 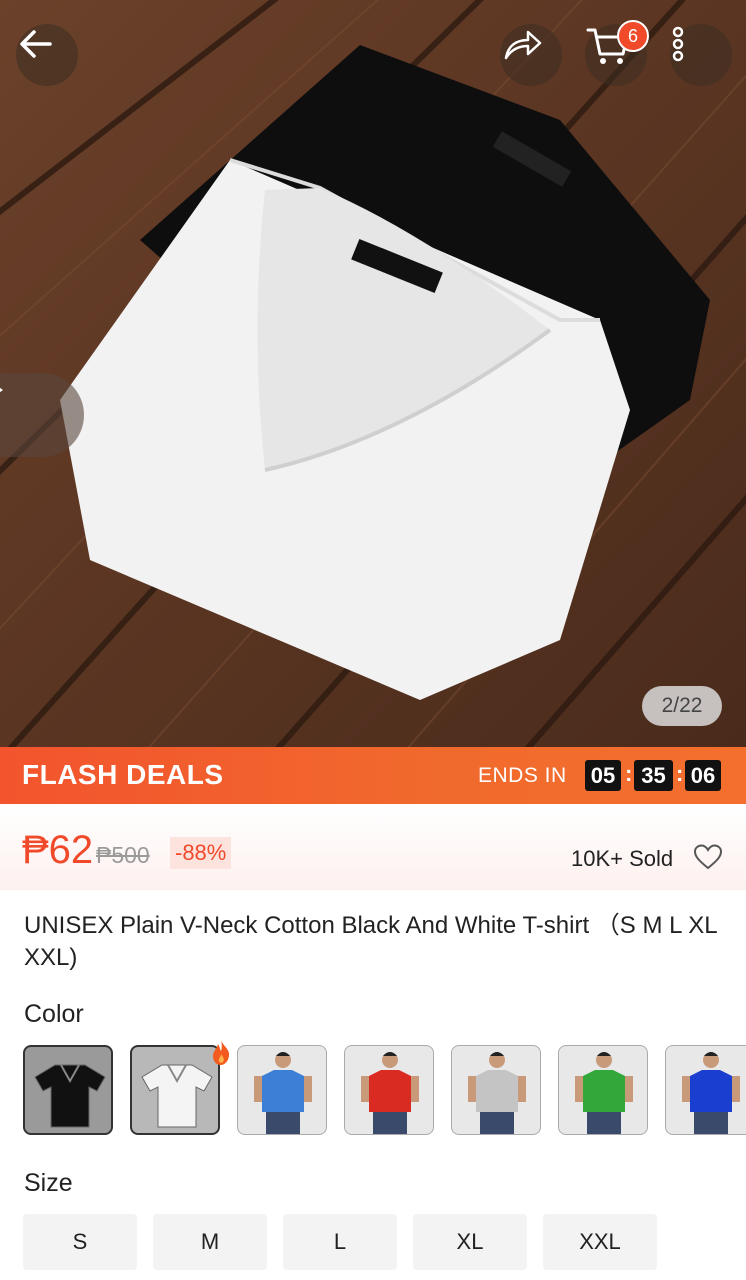 What do you see at coordinates (36, 44) in the screenshot?
I see `back-arrow-icon` at bounding box center [36, 44].